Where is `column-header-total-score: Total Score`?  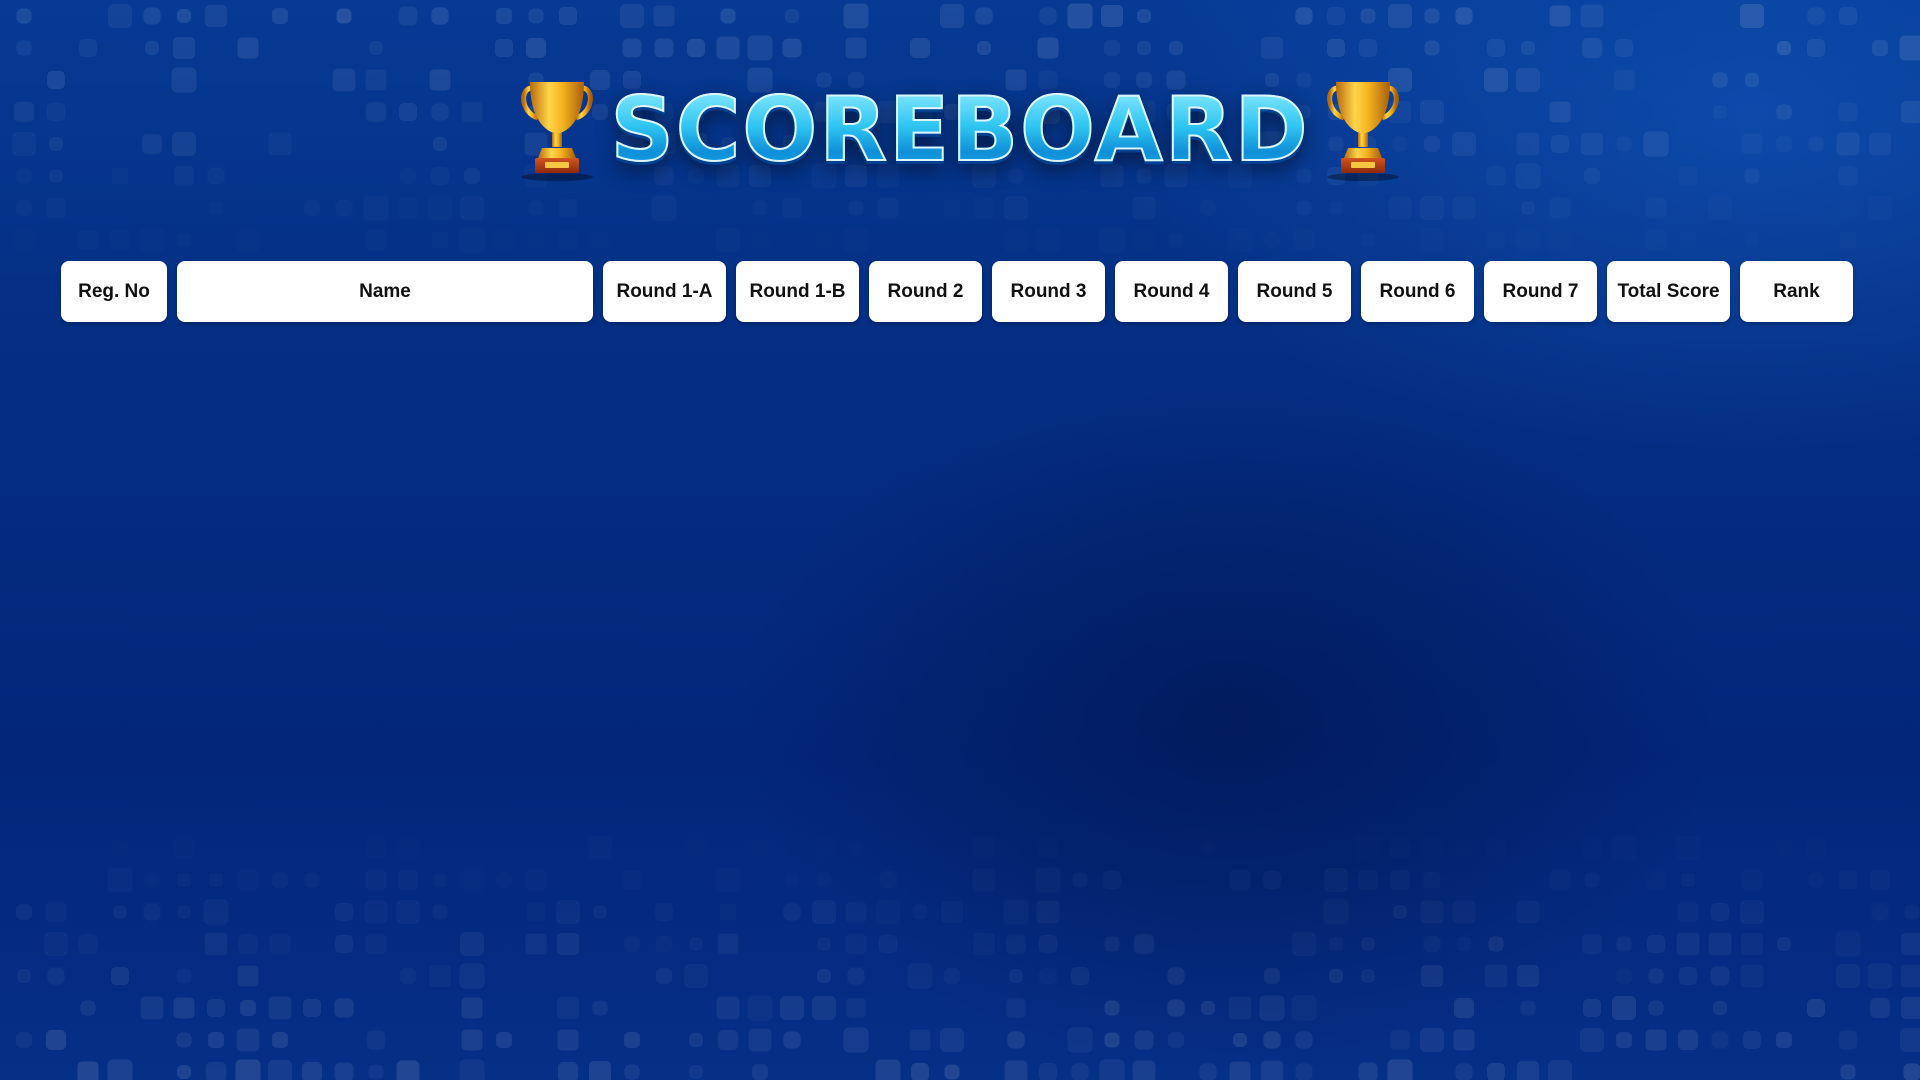
column-header-total-score: Total Score is located at coordinates (1668, 291).